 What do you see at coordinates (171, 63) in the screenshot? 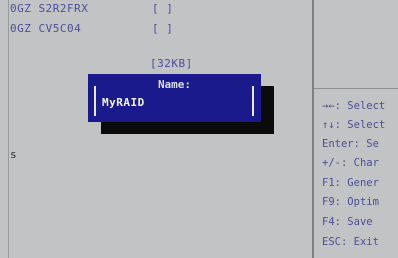
I see `raid-size-value: [32KB]` at bounding box center [171, 63].